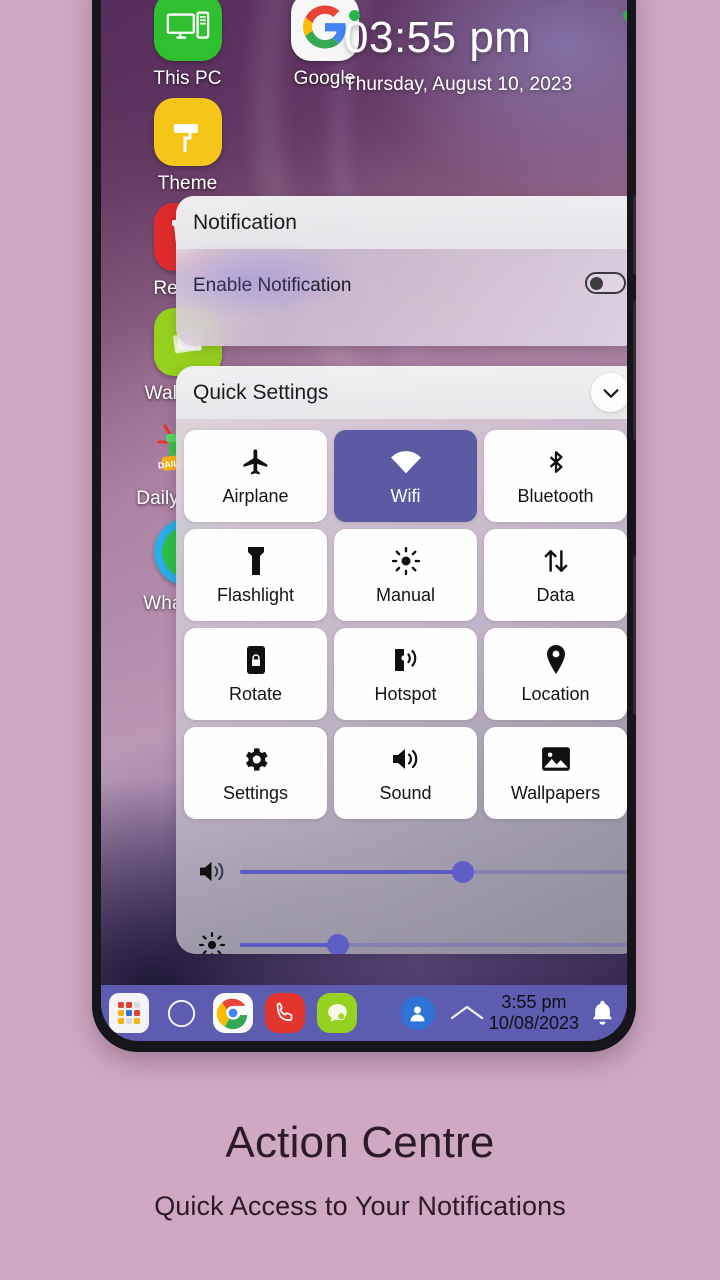  Describe the element at coordinates (405, 496) in the screenshot. I see `tile-label: Wifi` at that location.